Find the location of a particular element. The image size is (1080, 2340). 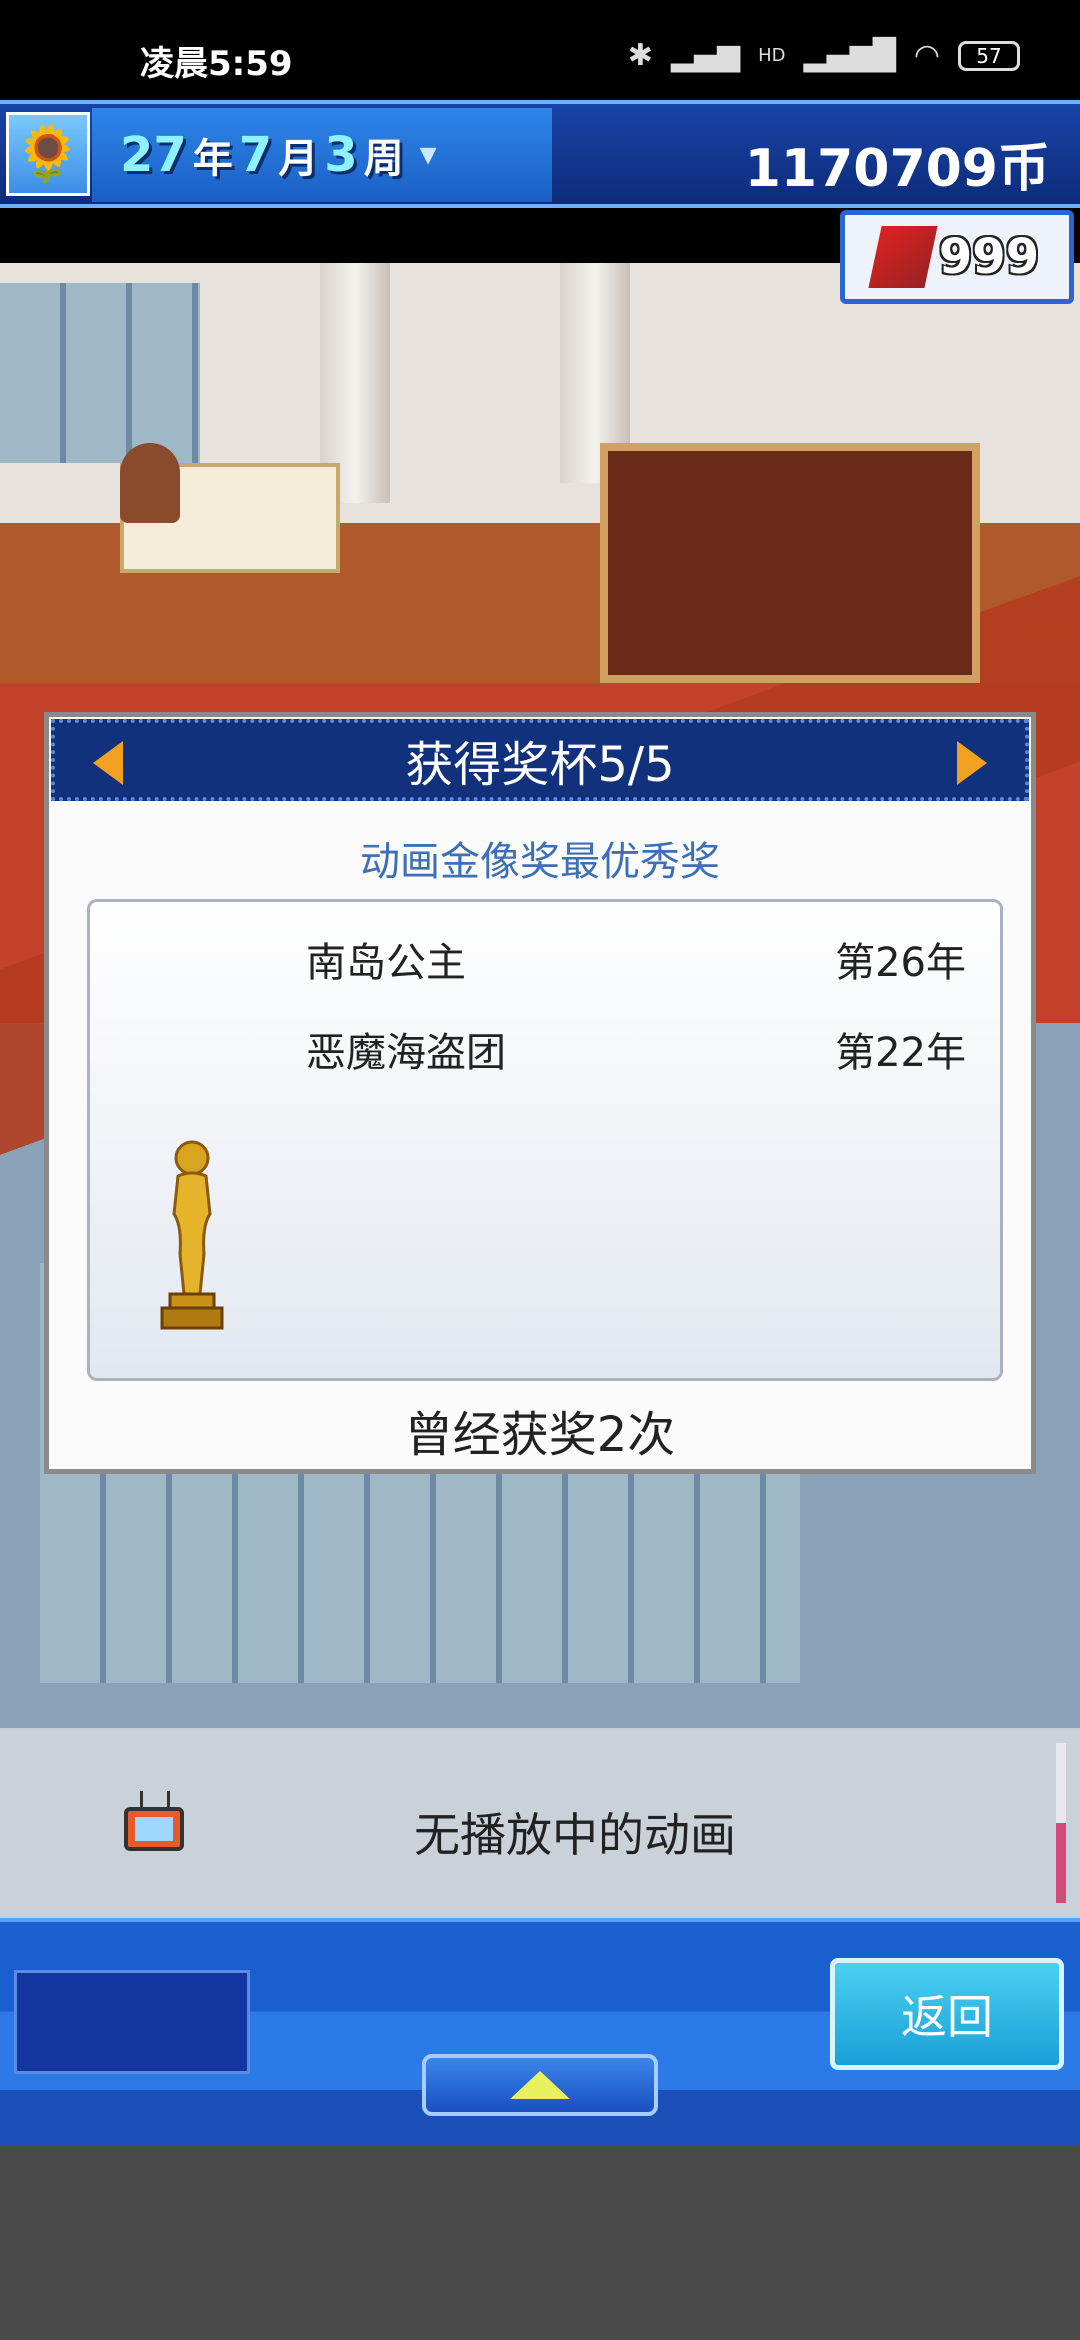

month-number: 7 is located at coordinates (255, 155).